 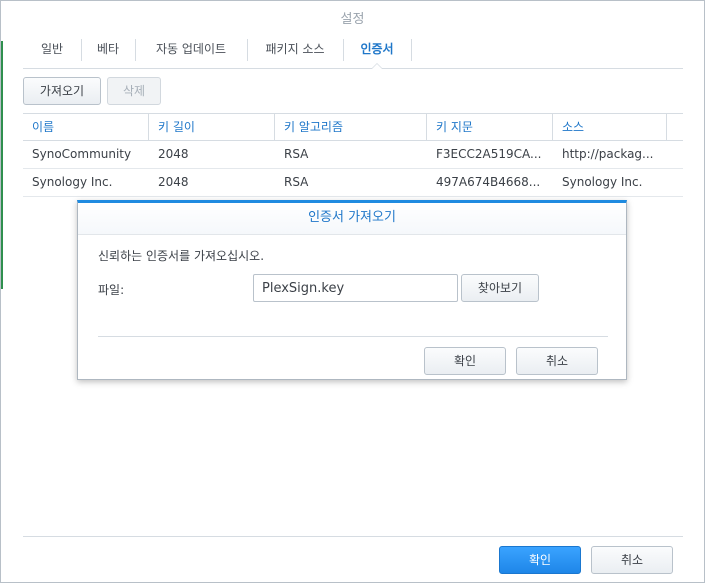 What do you see at coordinates (465, 361) in the screenshot?
I see `dialog-ok-button: 확인` at bounding box center [465, 361].